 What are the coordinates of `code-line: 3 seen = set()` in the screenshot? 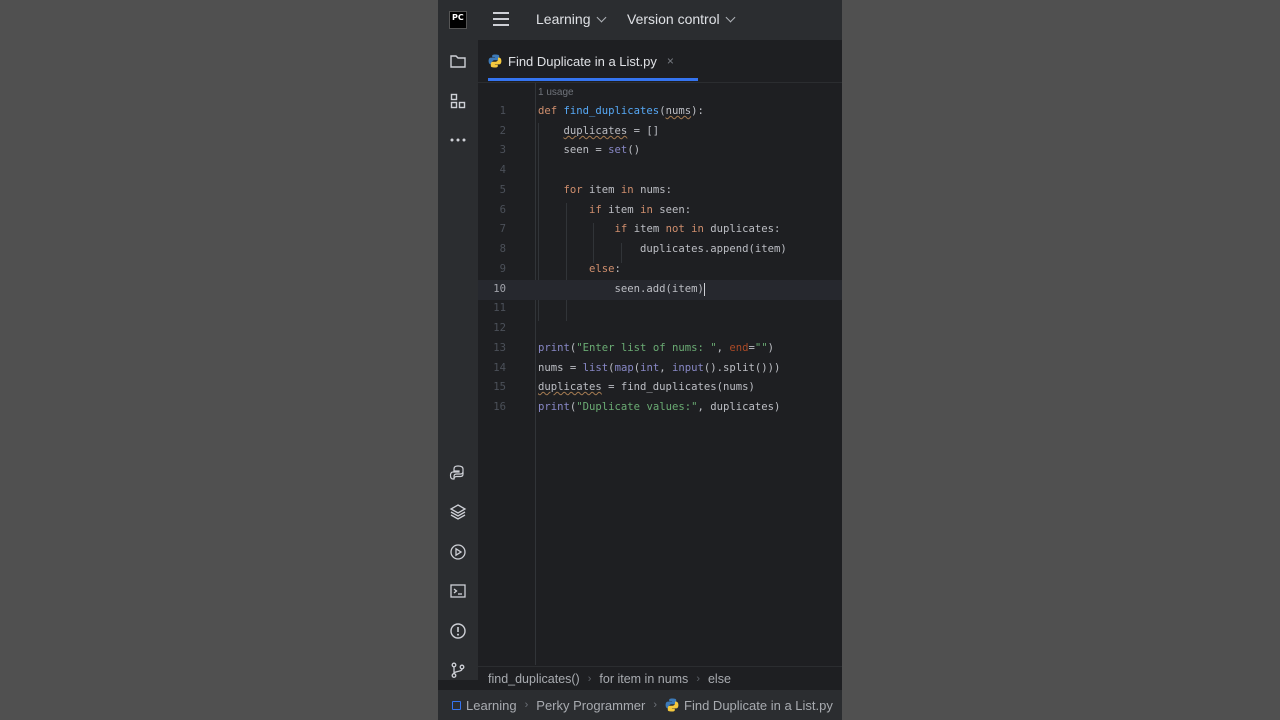 It's located at (660, 151).